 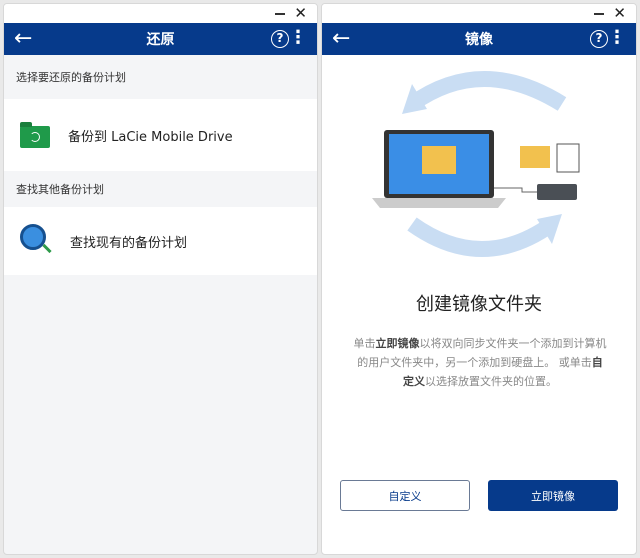 I want to click on header: ← 还原 ? ⋮, so click(x=160, y=39).